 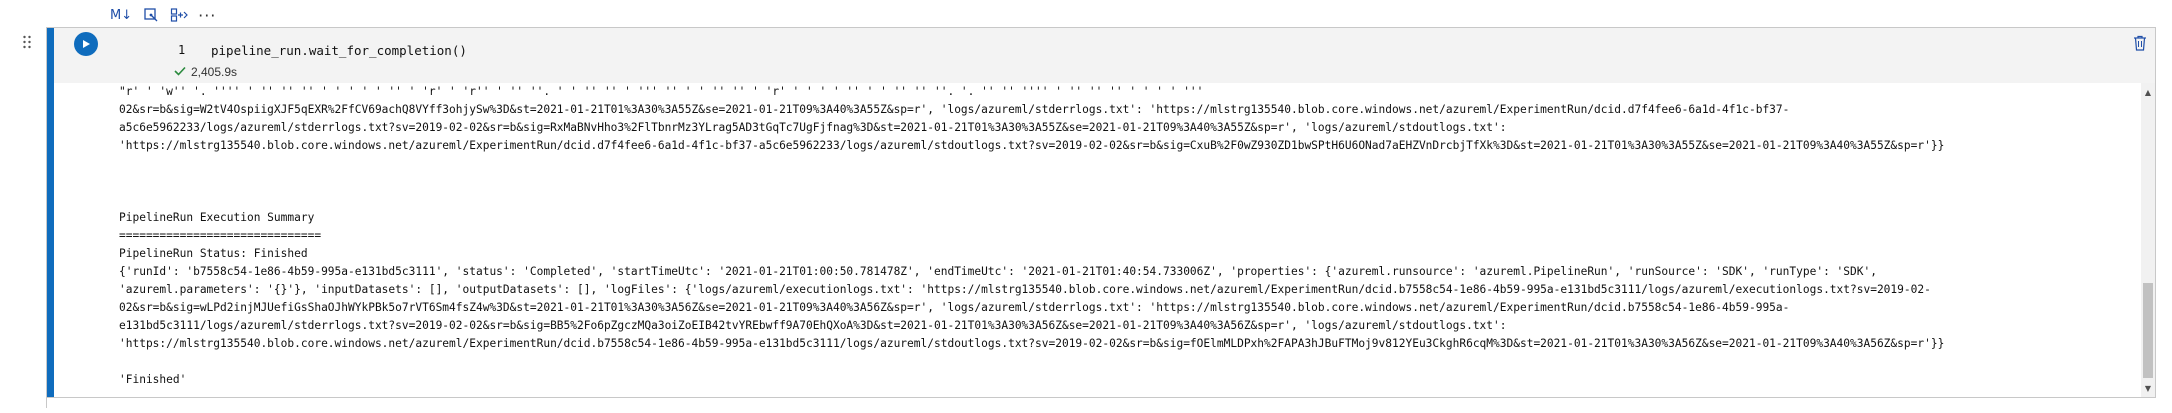 What do you see at coordinates (2148, 240) in the screenshot?
I see `output-scrollbar: ▲ ▼` at bounding box center [2148, 240].